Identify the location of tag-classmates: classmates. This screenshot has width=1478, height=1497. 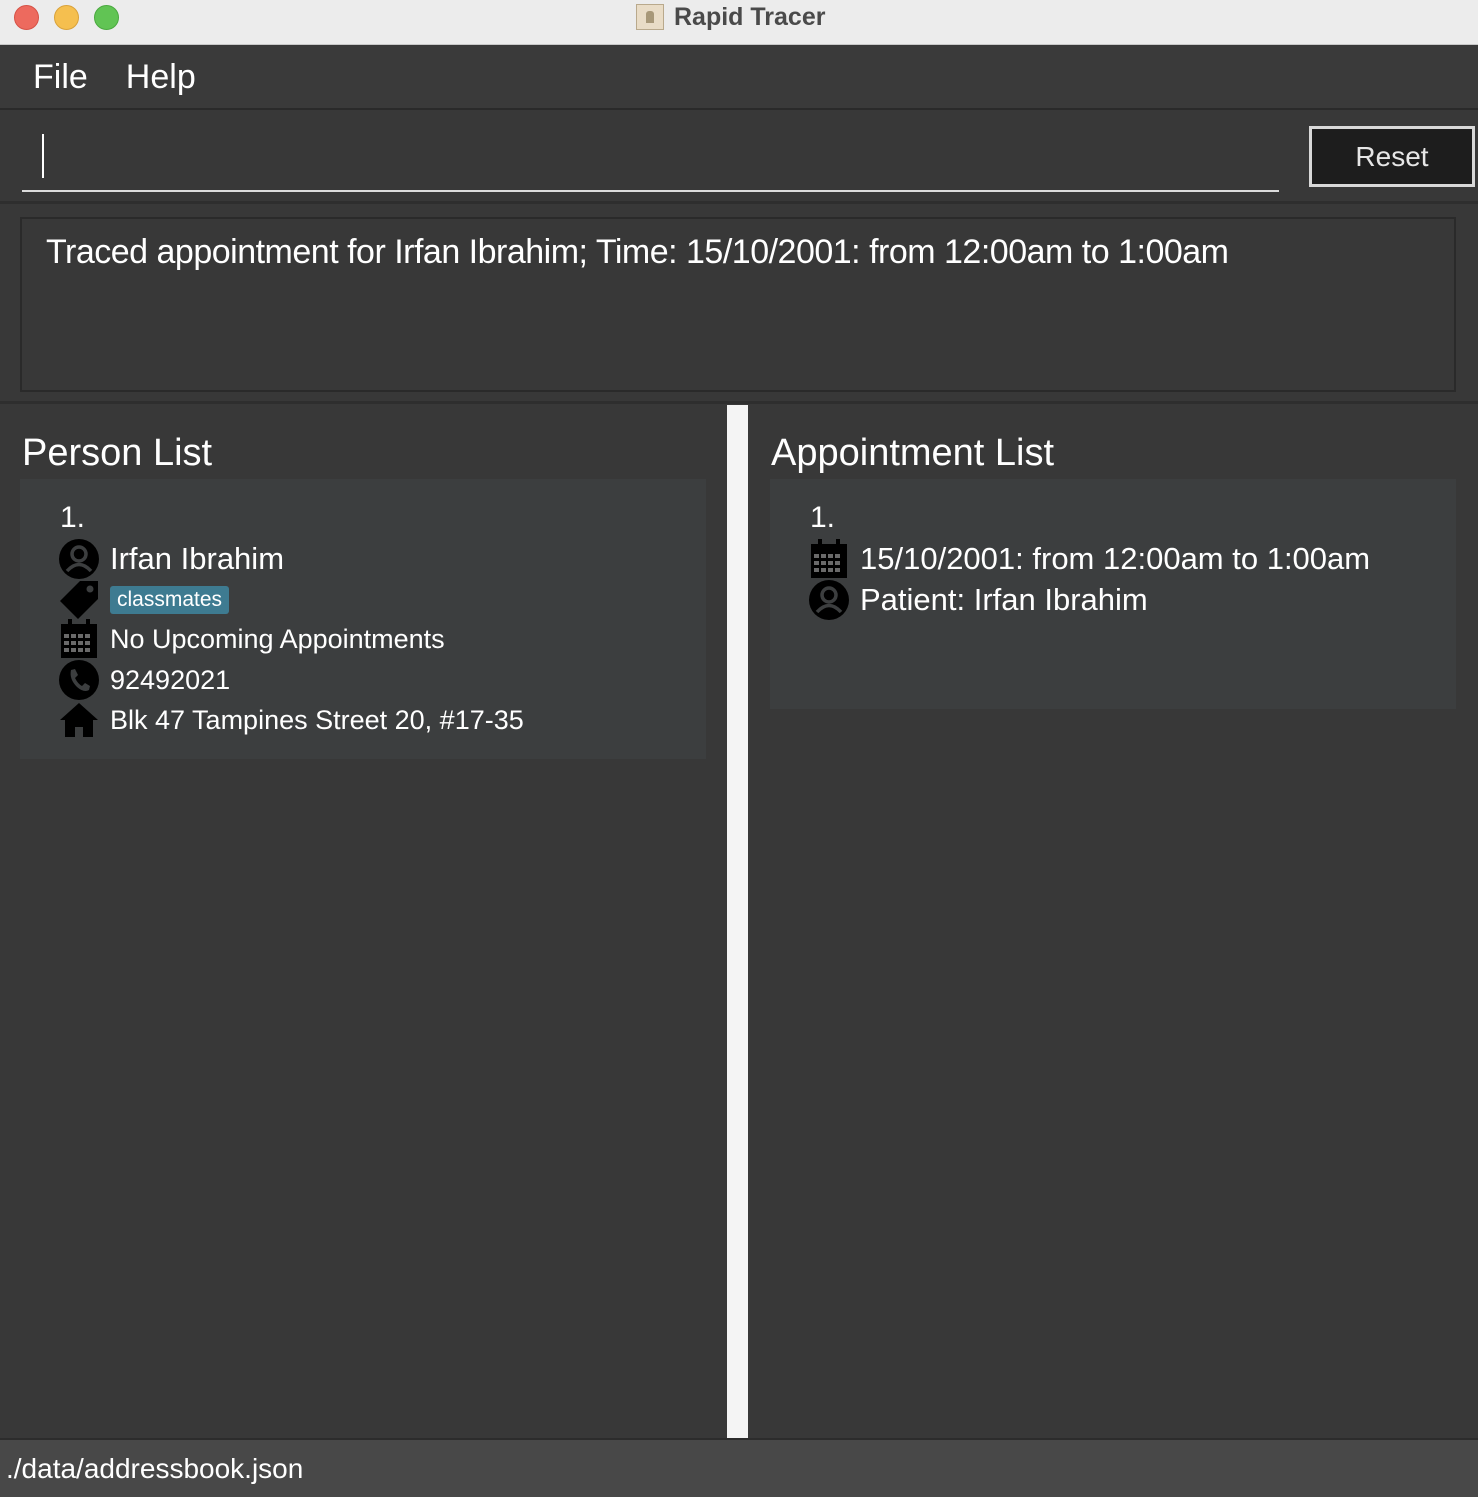
(170, 600).